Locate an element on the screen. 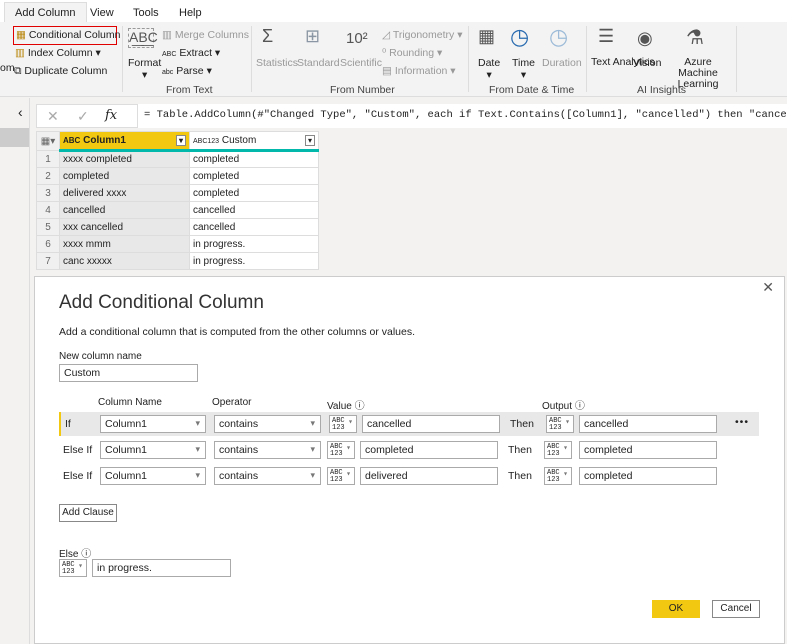  parse-button: abc Parse ▾ is located at coordinates (187, 71).